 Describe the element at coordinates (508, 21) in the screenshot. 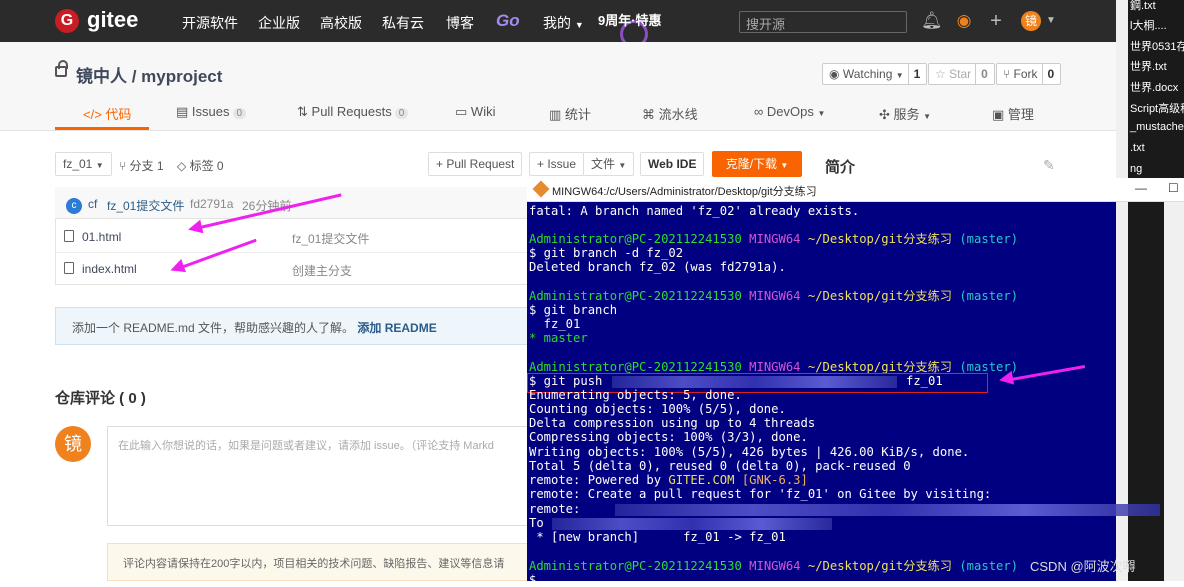

I see `nav-item-go: Go` at that location.